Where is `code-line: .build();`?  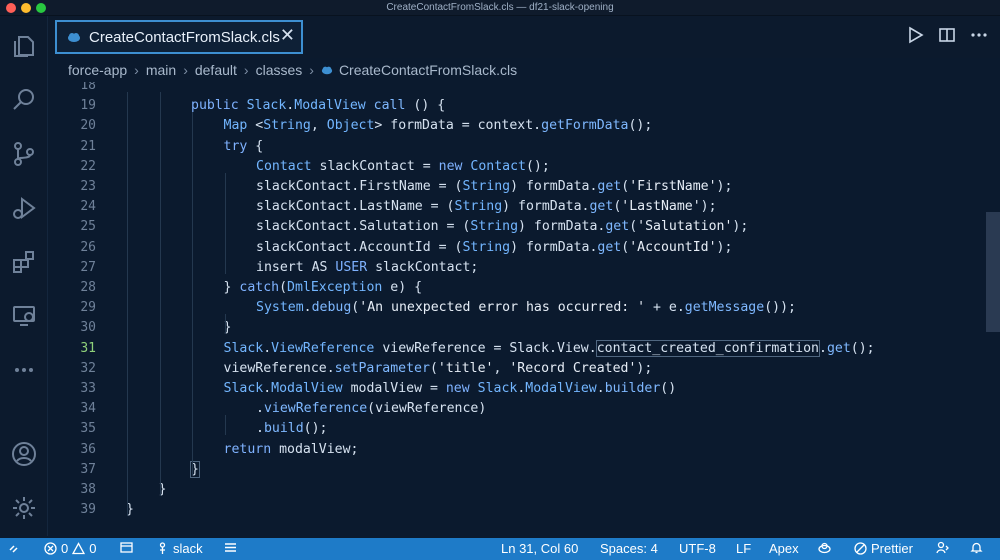 code-line: .build(); is located at coordinates (291, 429).